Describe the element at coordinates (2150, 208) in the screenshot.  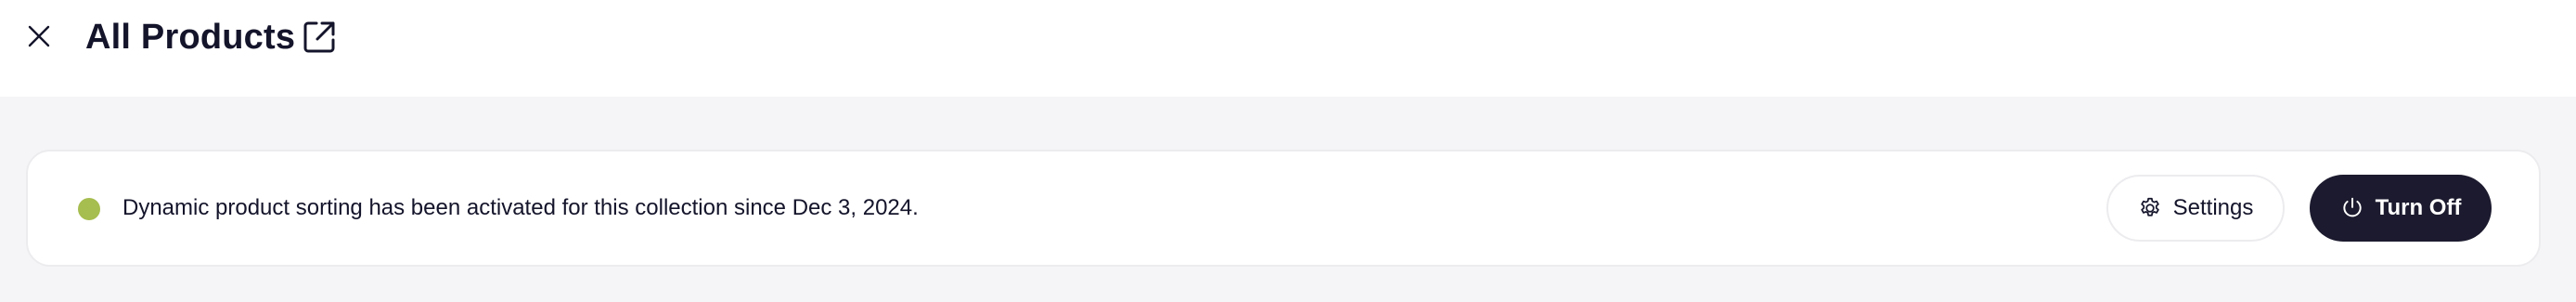
I see `gear-icon` at that location.